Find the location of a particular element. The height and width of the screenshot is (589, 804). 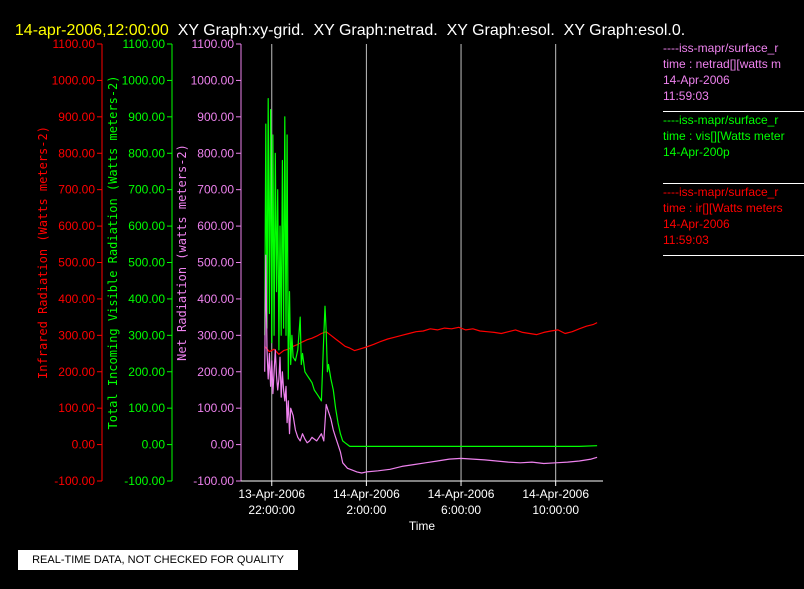

y-axis-0-tick-label-700: 700.00 is located at coordinates (76, 190).